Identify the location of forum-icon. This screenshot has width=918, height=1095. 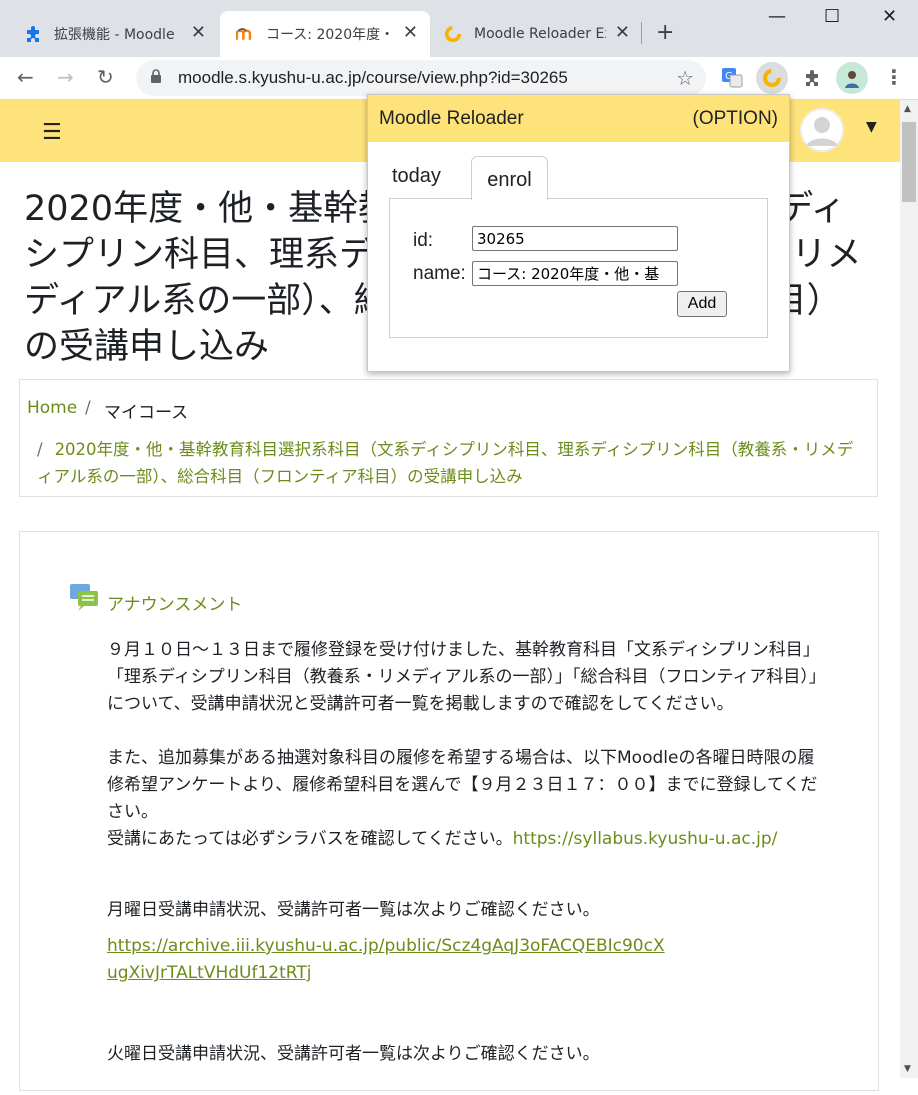
(84, 597).